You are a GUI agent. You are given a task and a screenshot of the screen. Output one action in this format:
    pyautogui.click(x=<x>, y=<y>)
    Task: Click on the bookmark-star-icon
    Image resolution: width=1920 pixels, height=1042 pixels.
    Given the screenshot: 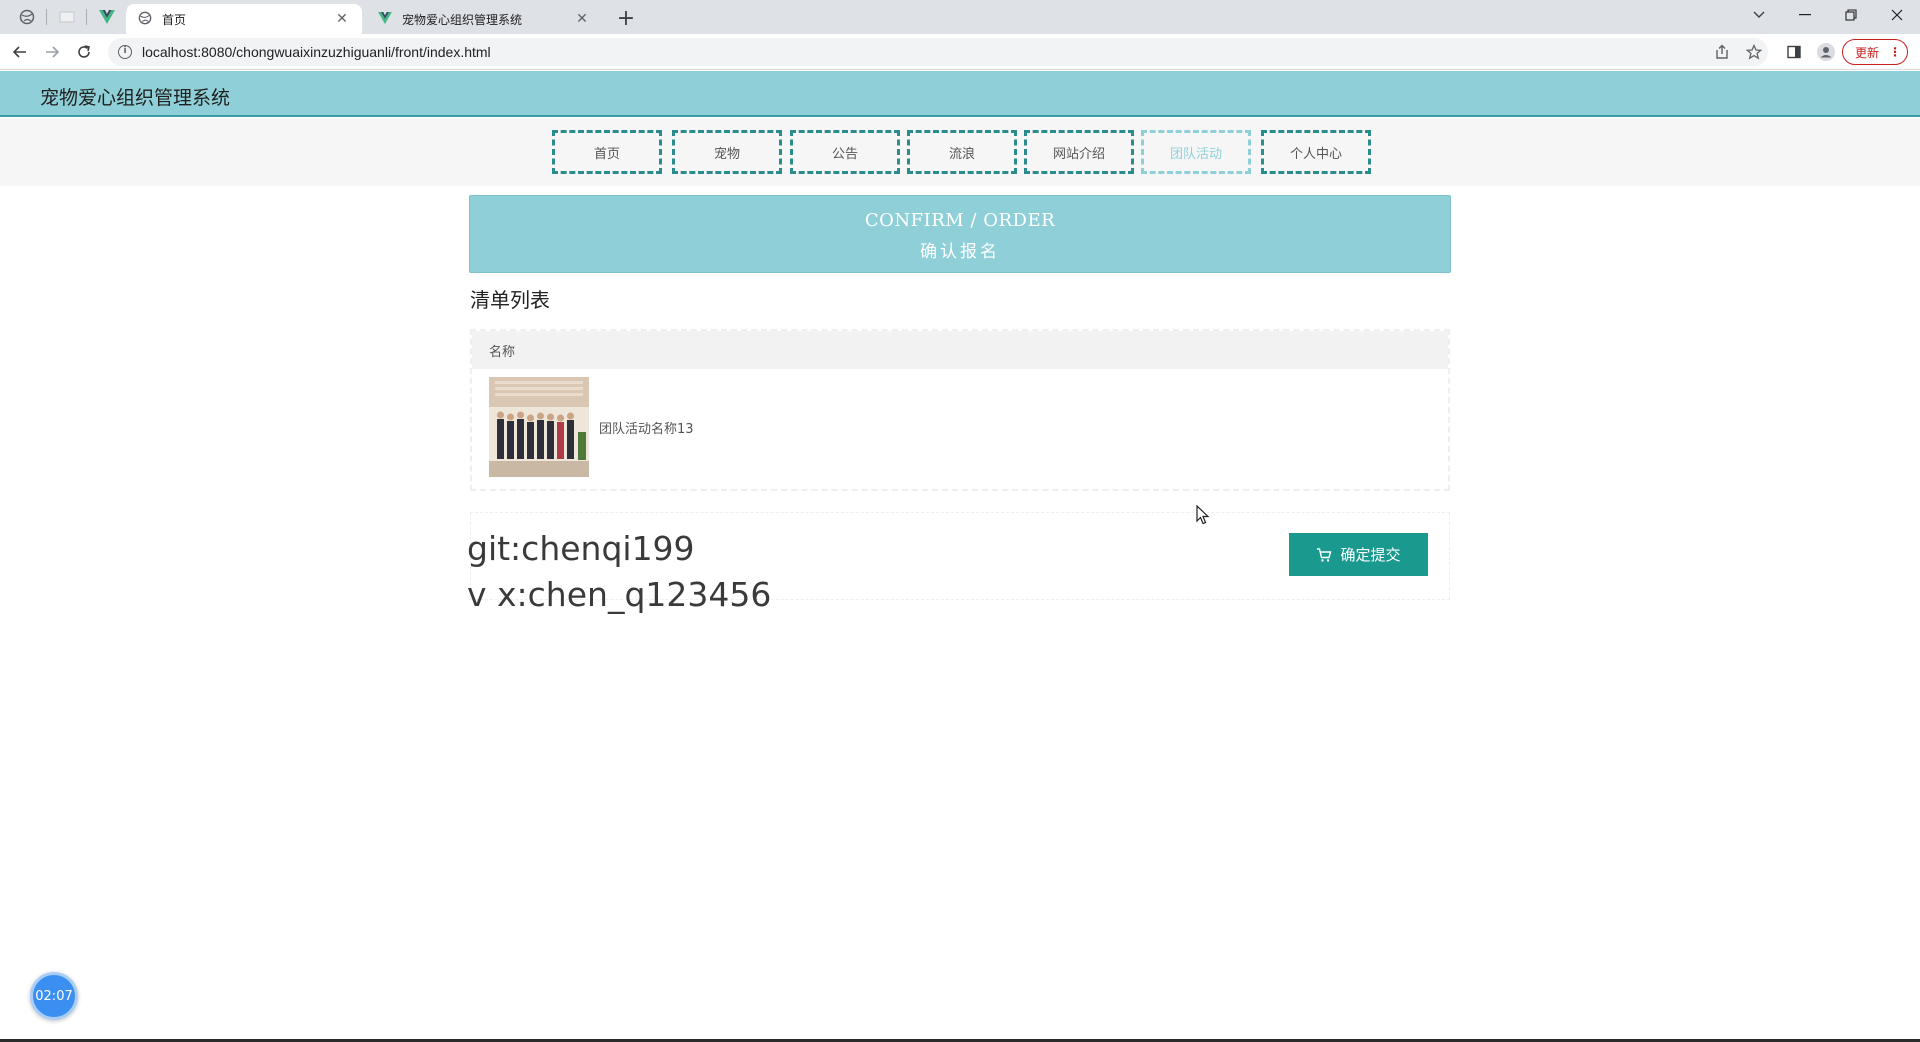 What is the action you would take?
    pyautogui.click(x=1754, y=52)
    